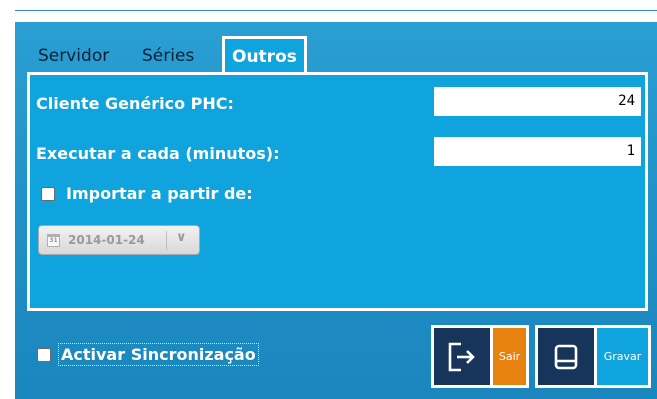  I want to click on tab-outros: Outros, so click(264, 55).